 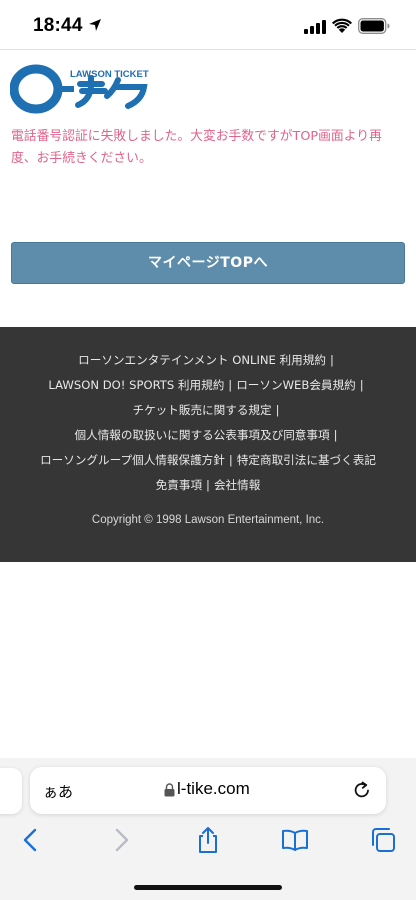 I want to click on reload-icon, so click(x=362, y=790).